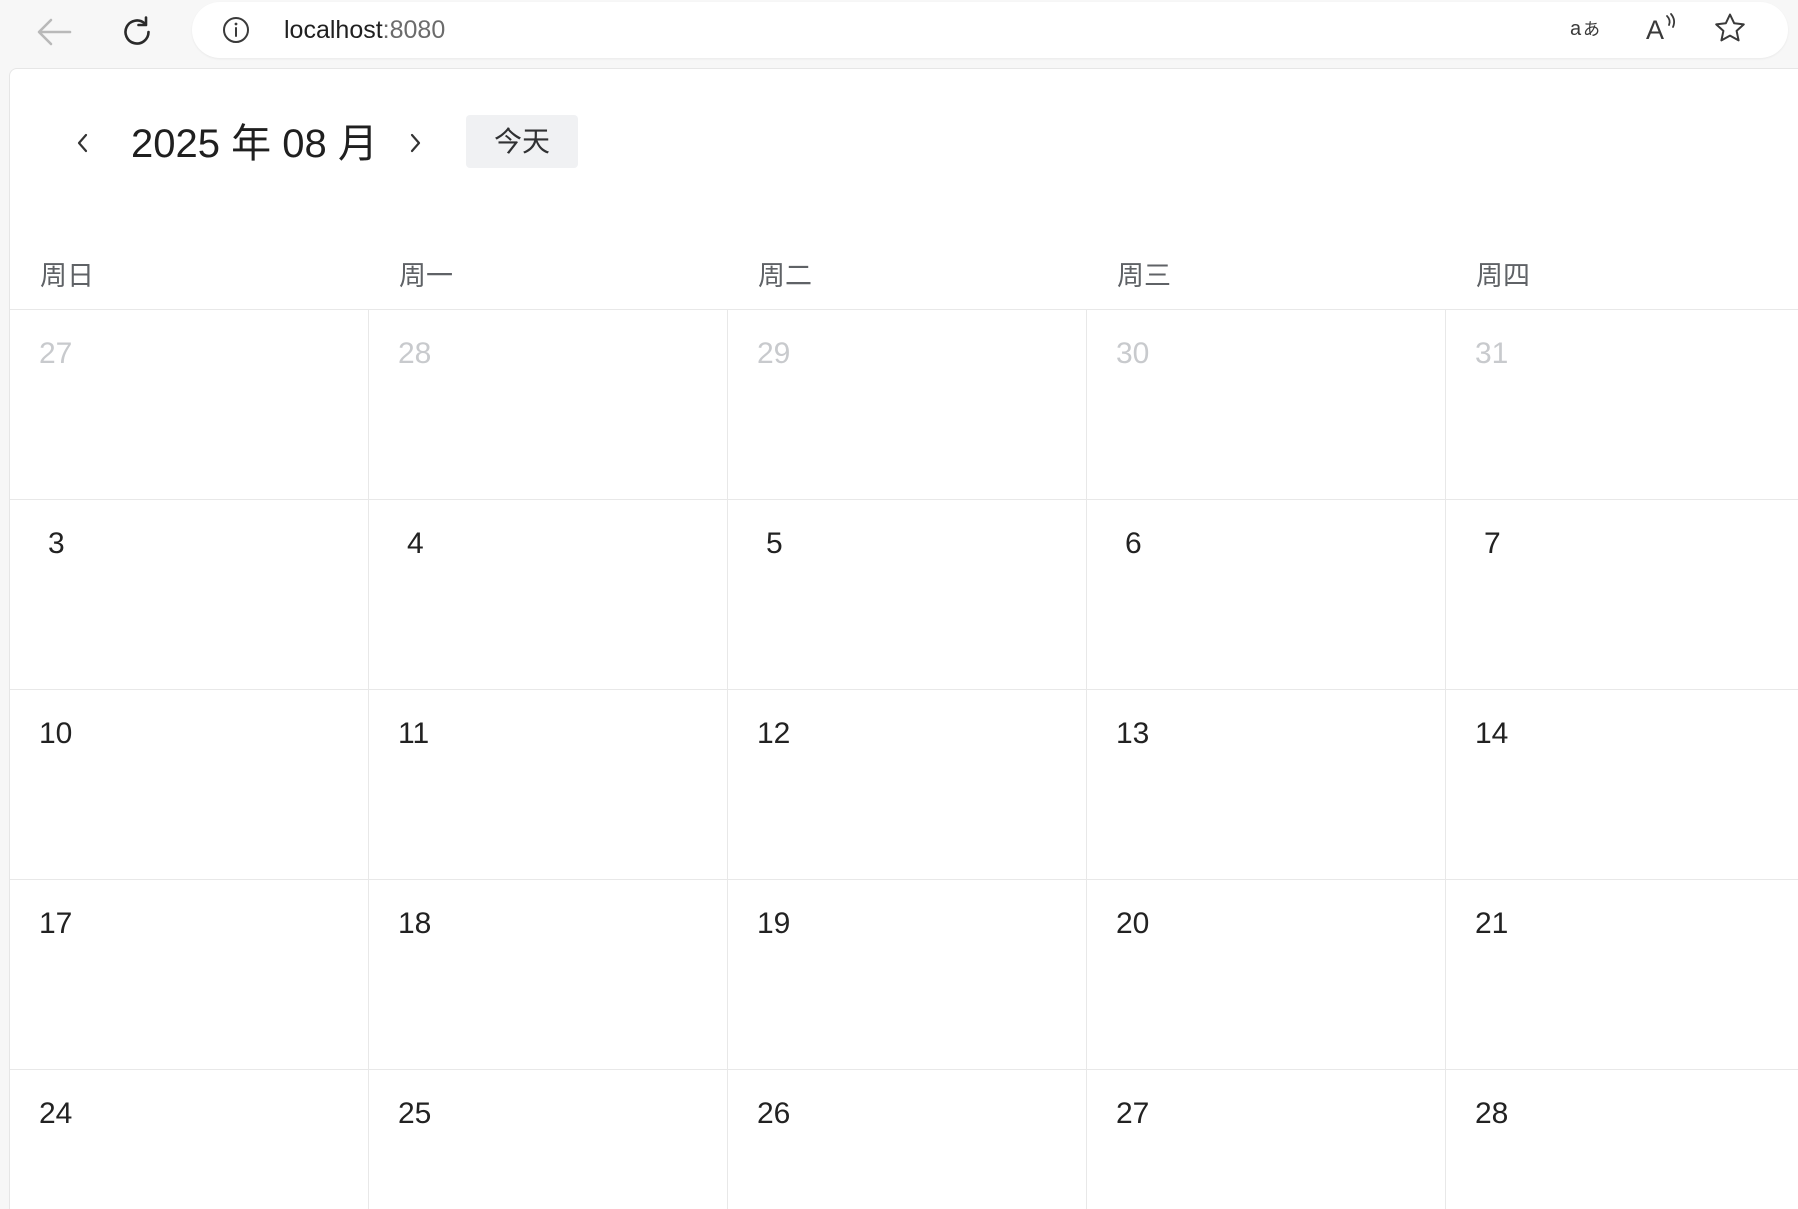  I want to click on weekday-sunday: 周日, so click(67, 276).